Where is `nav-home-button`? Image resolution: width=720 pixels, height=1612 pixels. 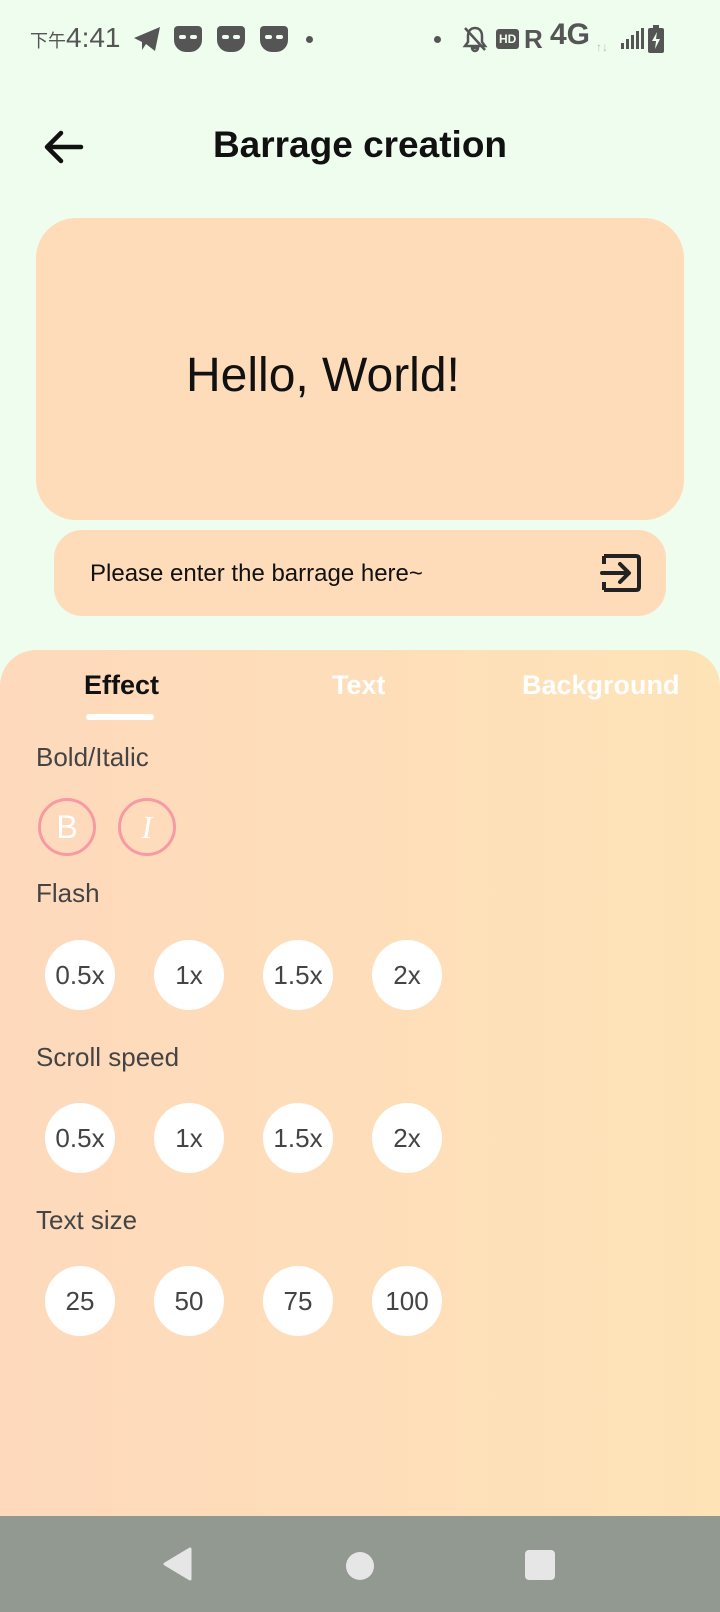
nav-home-button is located at coordinates (360, 1566).